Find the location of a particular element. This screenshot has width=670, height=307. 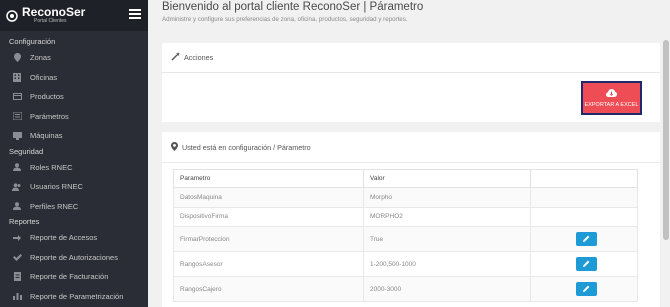

location-text: Usted está en configuración / Párametro is located at coordinates (246, 147).